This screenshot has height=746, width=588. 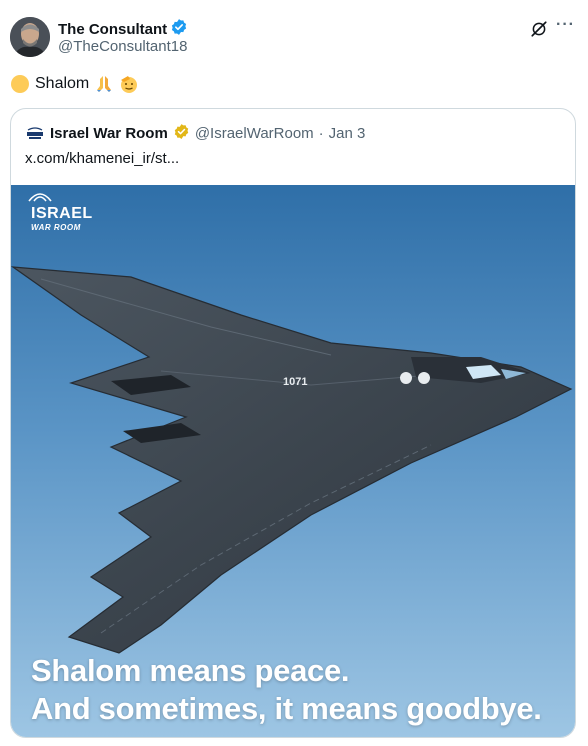 I want to click on author-display-name: The Consultant, so click(x=123, y=29).